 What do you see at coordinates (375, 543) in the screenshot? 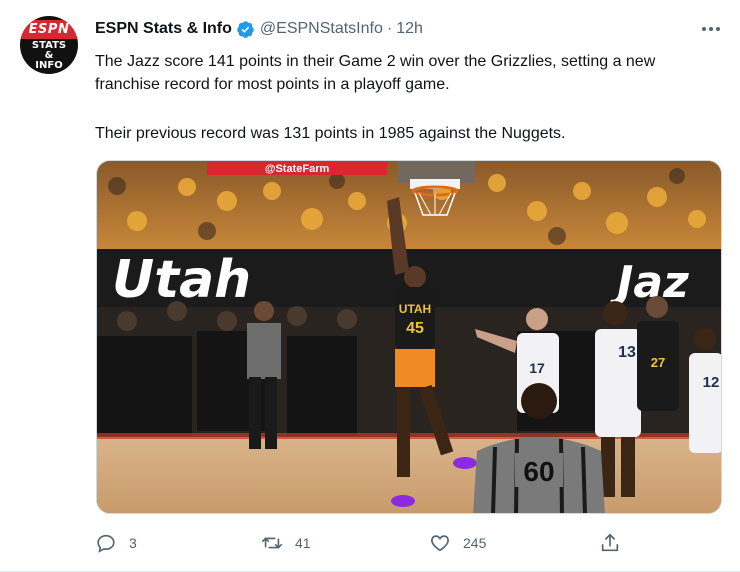
I see `tweet-actions: 3 41 245` at bounding box center [375, 543].